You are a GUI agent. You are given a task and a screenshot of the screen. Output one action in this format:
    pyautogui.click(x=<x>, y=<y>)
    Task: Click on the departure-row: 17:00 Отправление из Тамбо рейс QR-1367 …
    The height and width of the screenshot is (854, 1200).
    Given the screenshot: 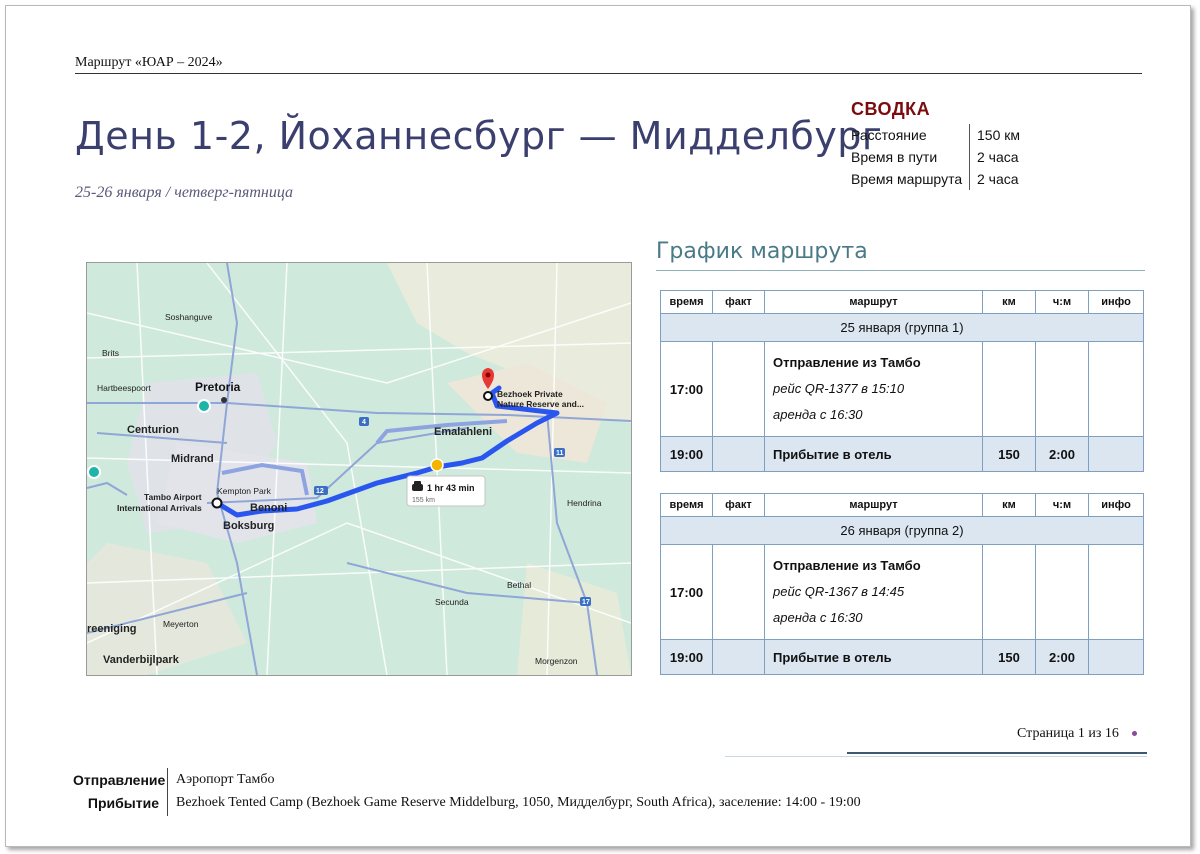 What is the action you would take?
    pyautogui.click(x=902, y=592)
    